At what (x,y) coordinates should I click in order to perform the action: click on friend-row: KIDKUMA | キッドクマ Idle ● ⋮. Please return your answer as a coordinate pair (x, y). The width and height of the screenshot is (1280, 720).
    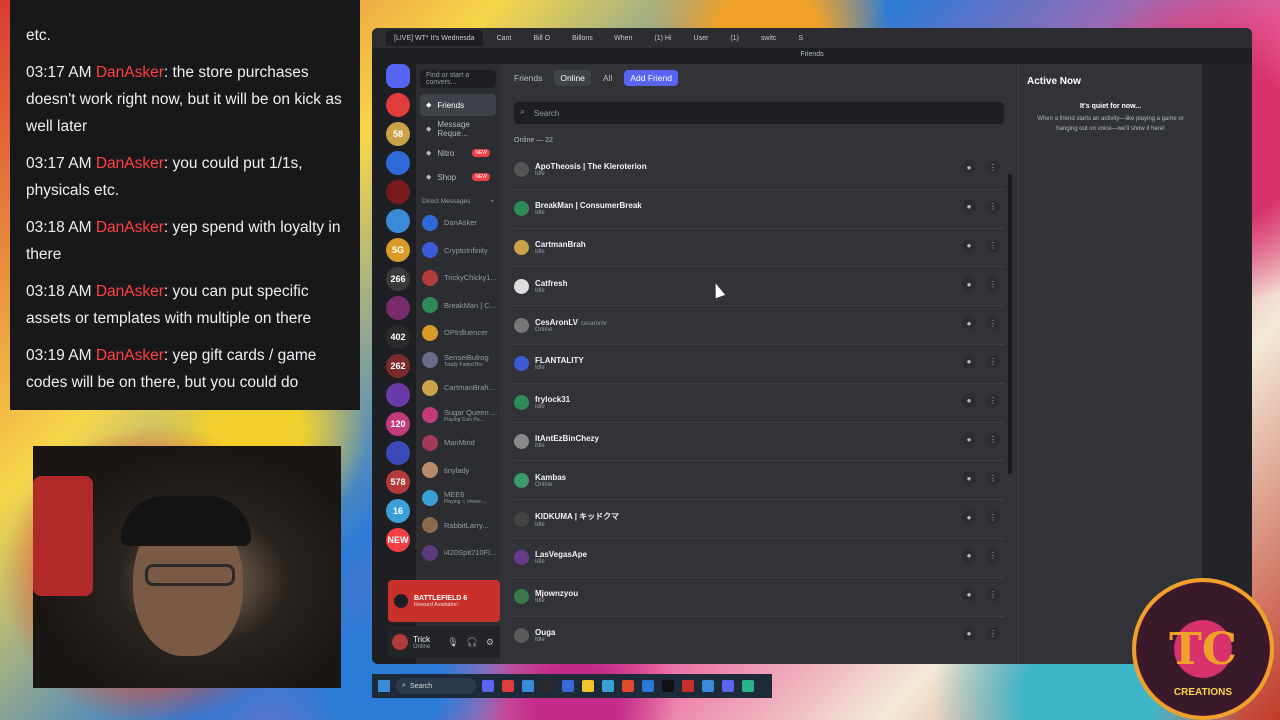
    Looking at the image, I should click on (759, 518).